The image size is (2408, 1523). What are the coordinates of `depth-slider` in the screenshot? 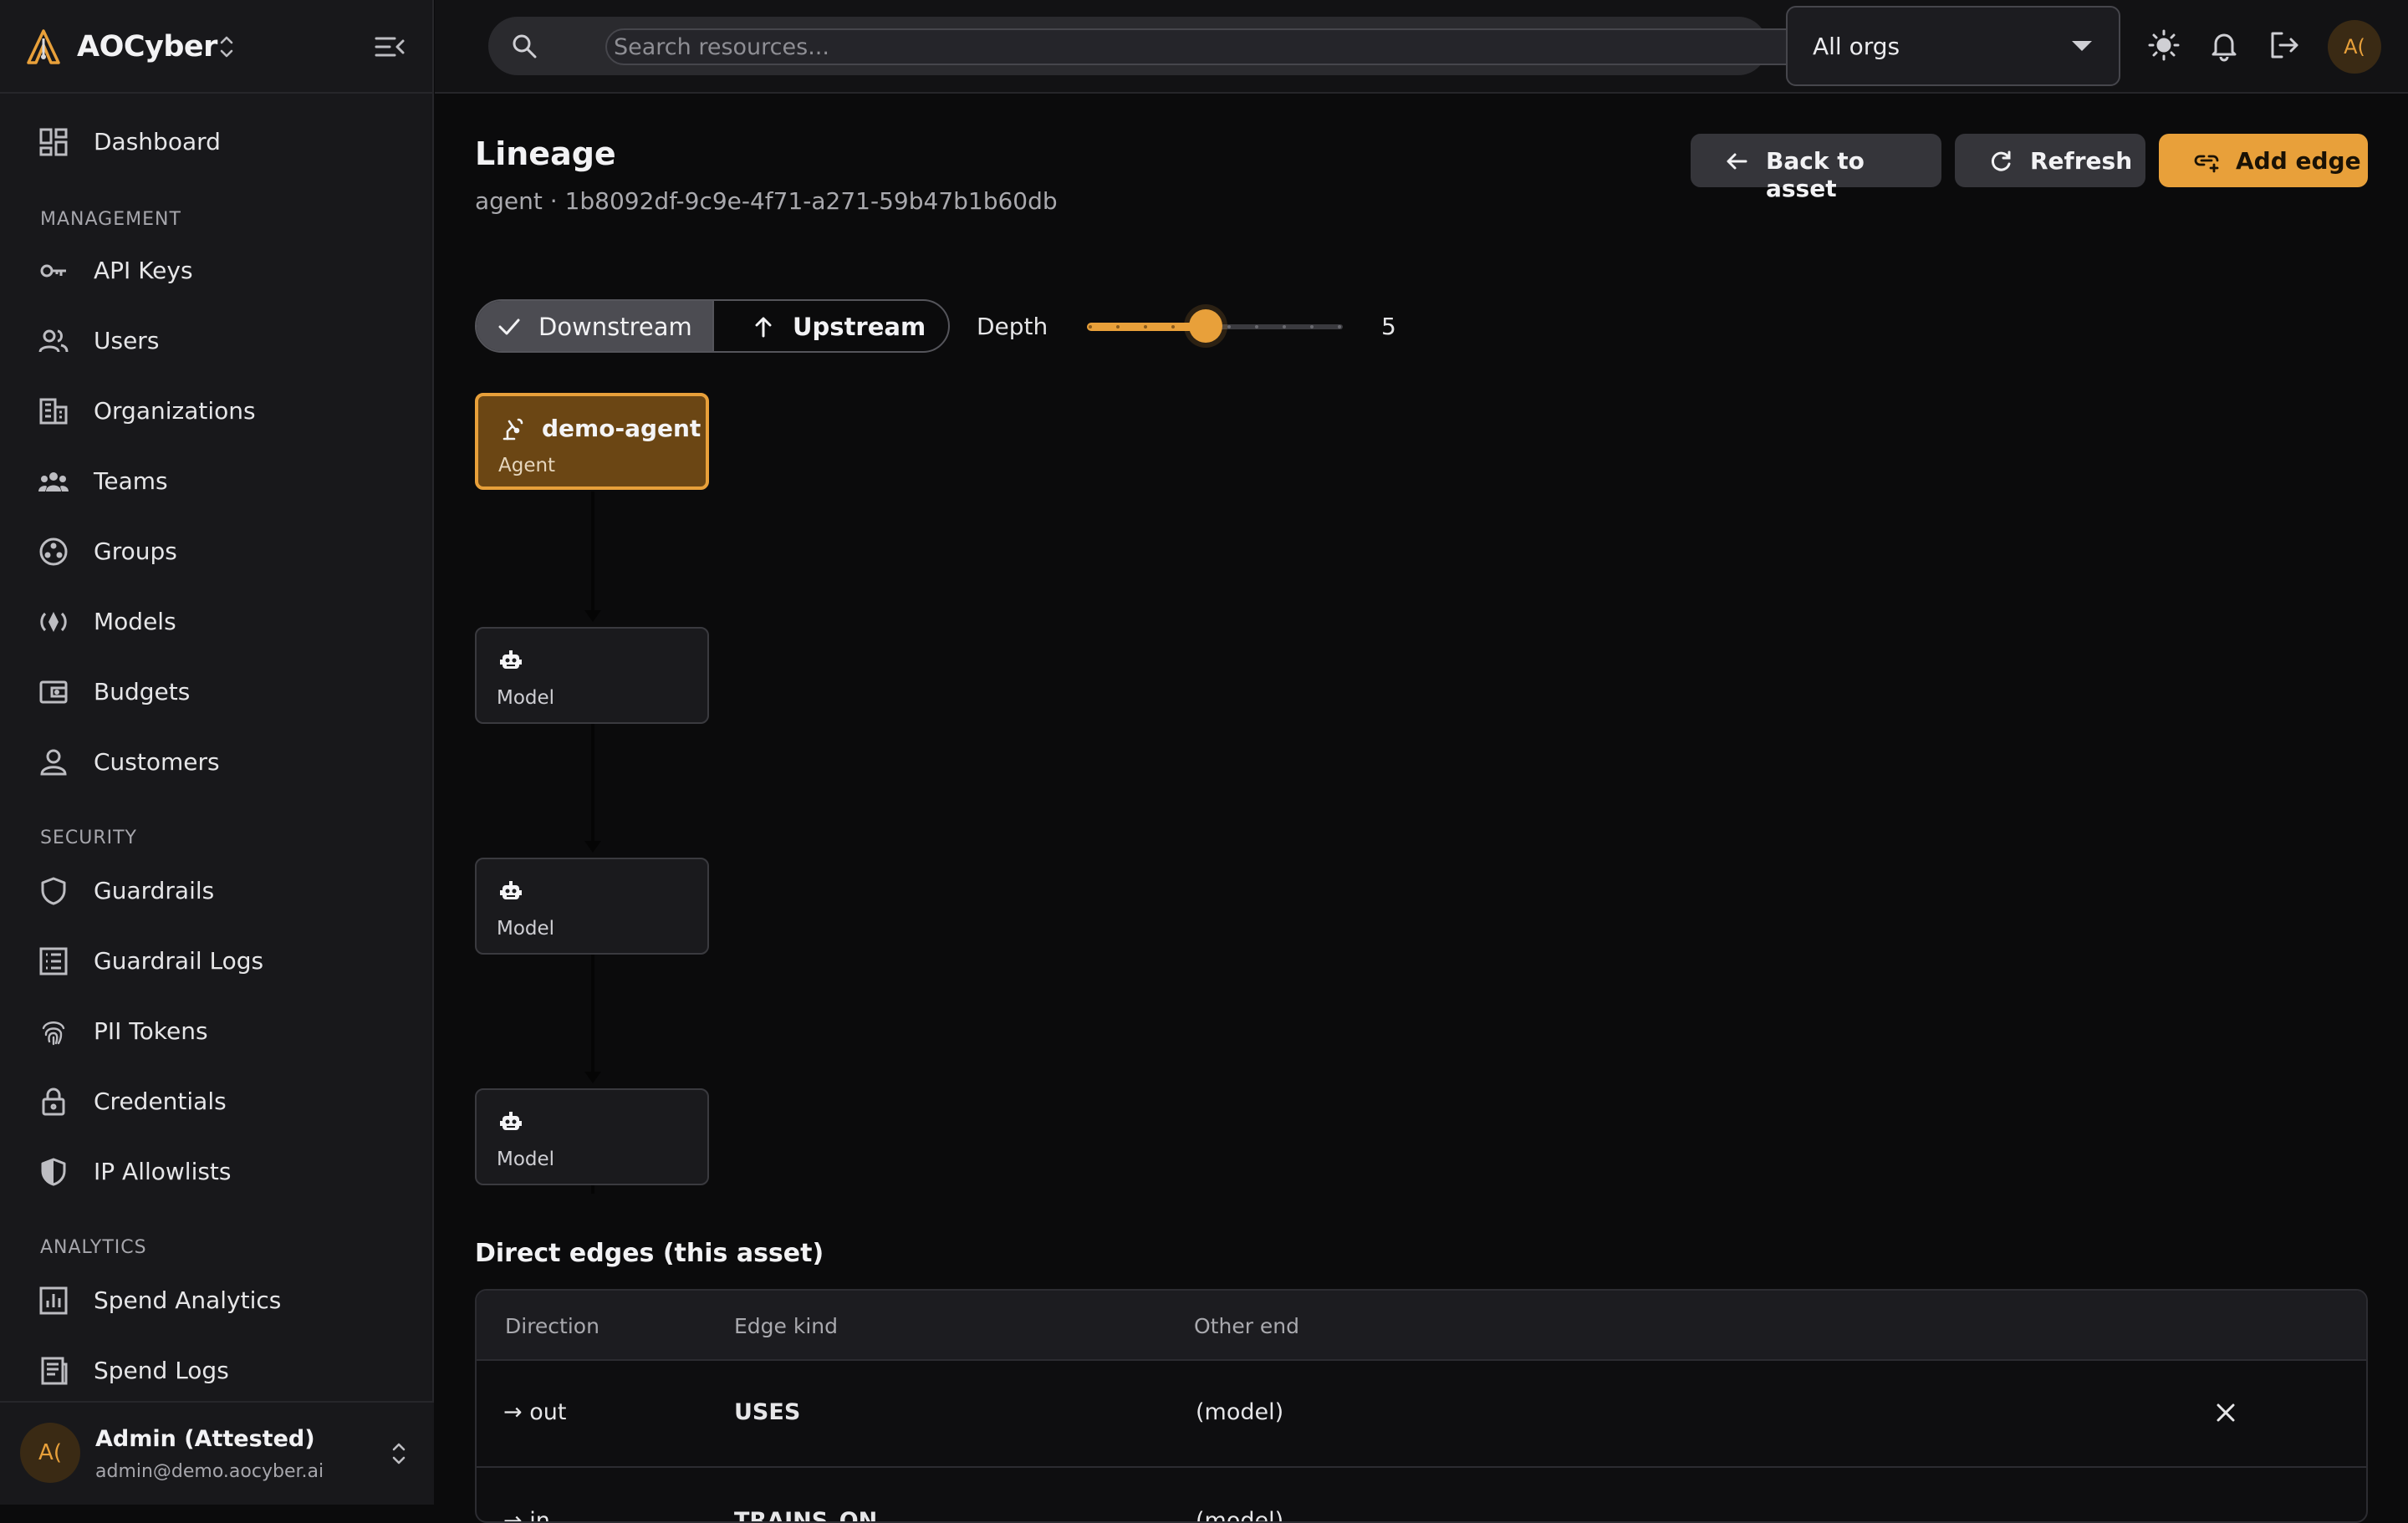 It's located at (1215, 326).